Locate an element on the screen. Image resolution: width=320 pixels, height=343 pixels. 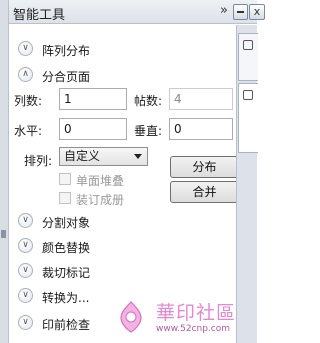
chevron-right-double-icon: » is located at coordinates (224, 11).